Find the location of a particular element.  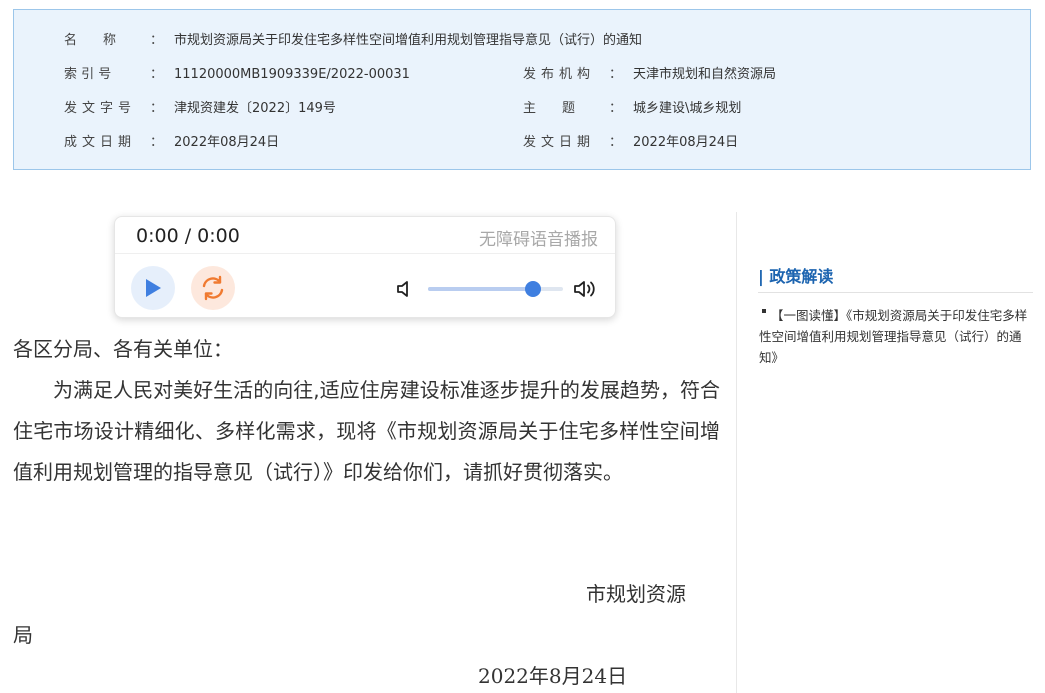

volume-slider is located at coordinates (495, 289).